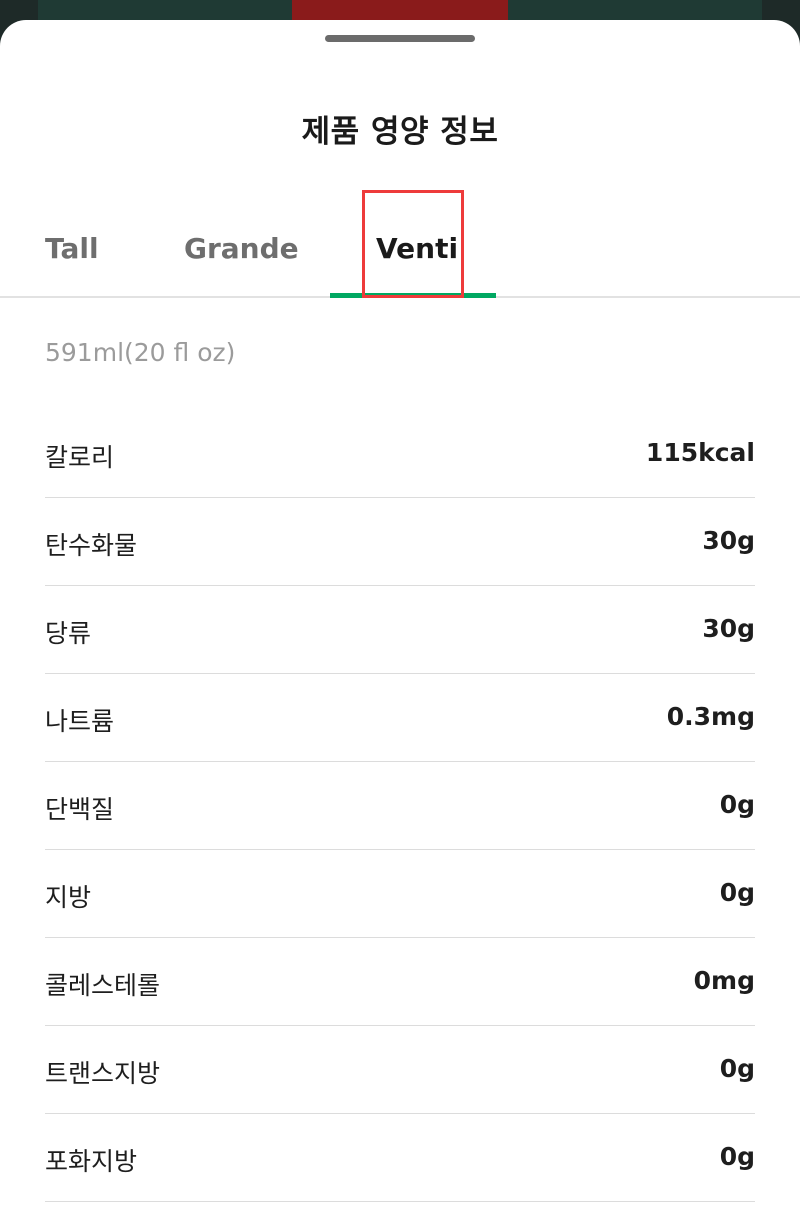  Describe the element at coordinates (80, 457) in the screenshot. I see `nutrition-label: 칼로리` at that location.